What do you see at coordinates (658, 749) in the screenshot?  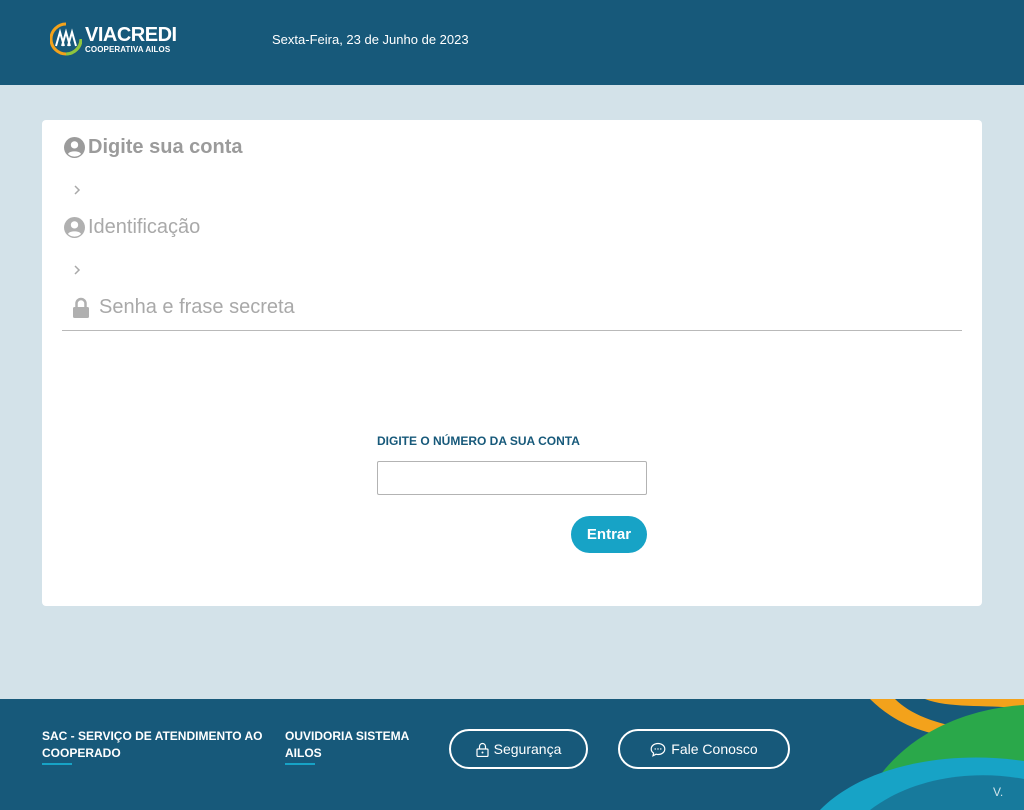 I see `chat-bubble-icon` at bounding box center [658, 749].